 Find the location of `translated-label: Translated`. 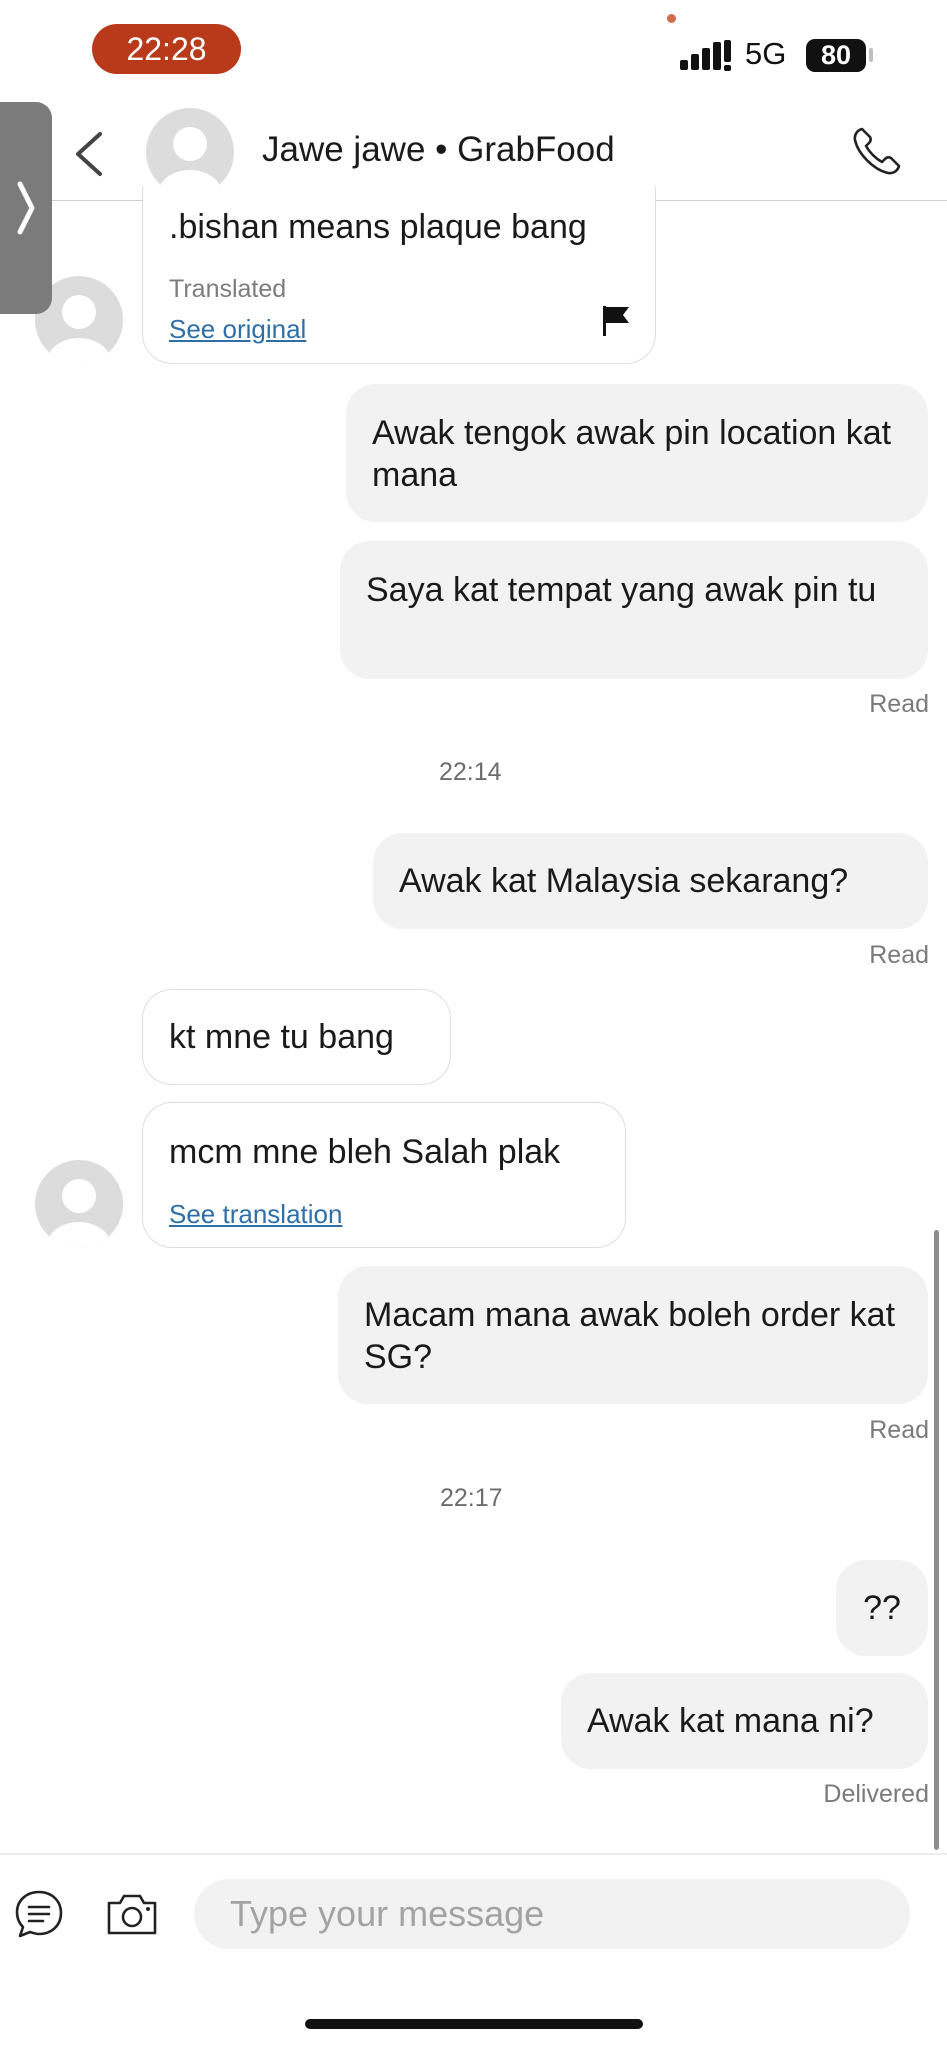

translated-label: Translated is located at coordinates (228, 289).